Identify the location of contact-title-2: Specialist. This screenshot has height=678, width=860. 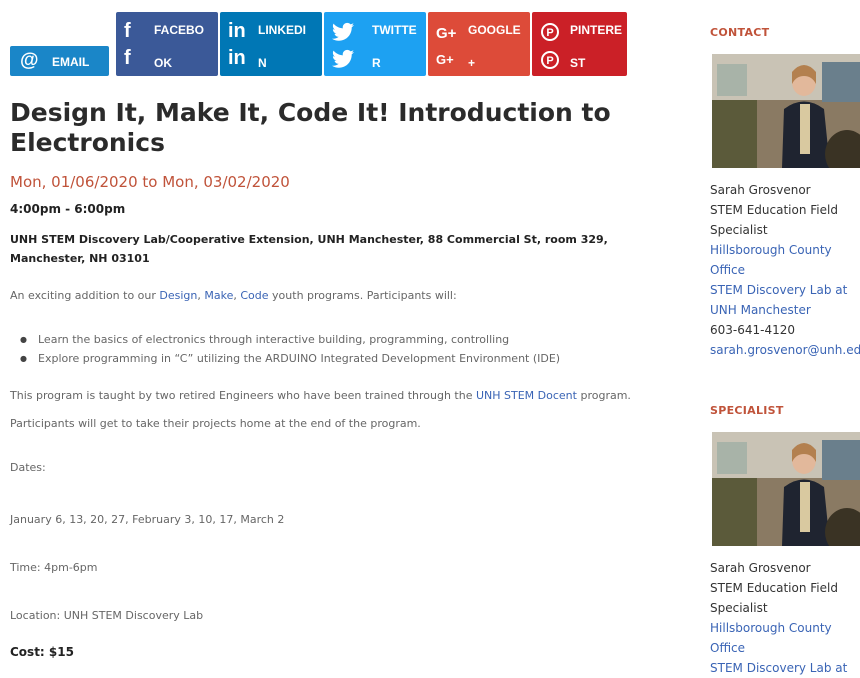
(739, 230).